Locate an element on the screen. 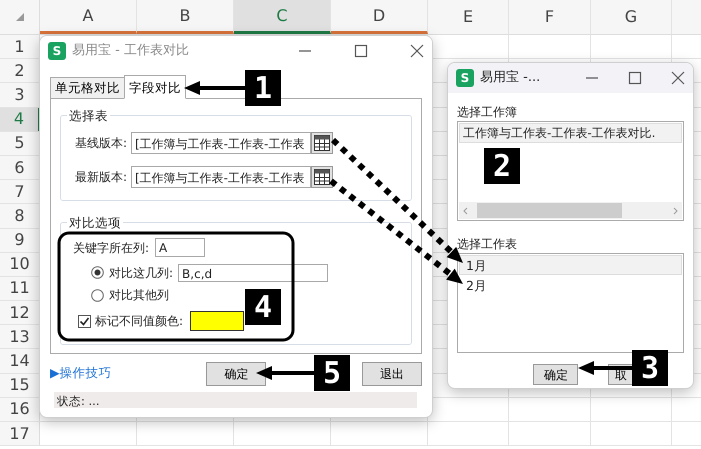 The width and height of the screenshot is (701, 449). radio-label: 对比这几列: is located at coordinates (141, 273).